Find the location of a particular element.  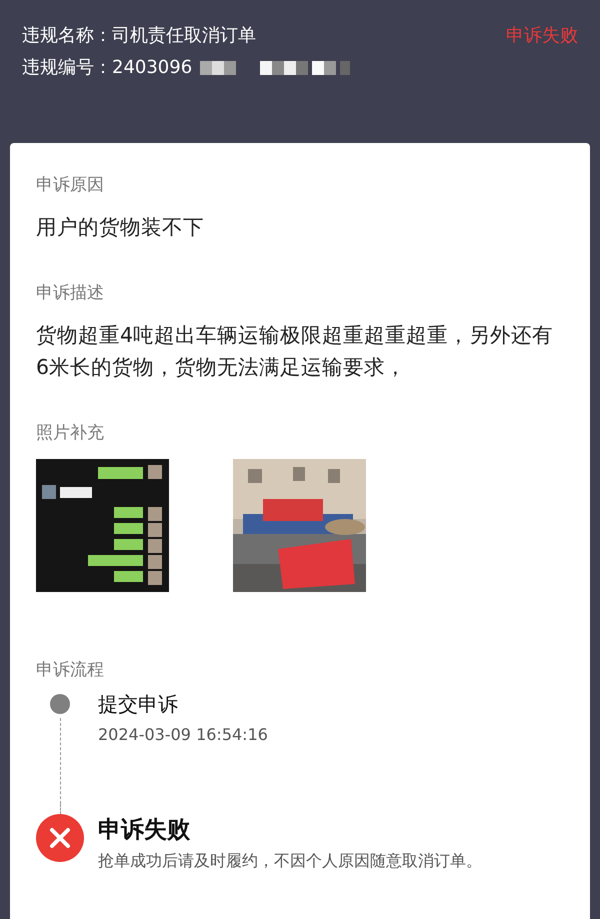

violation-name: 违规名称：司机责任取消订单 is located at coordinates (139, 36).